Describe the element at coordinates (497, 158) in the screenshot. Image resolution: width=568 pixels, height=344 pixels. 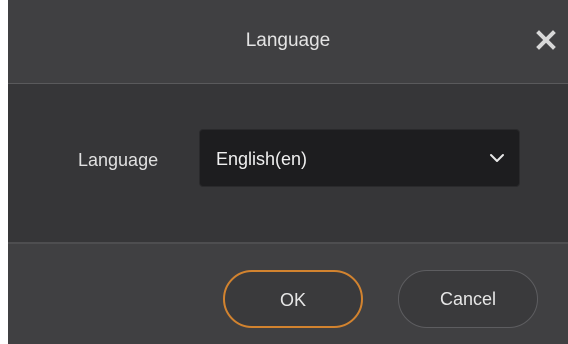
I see `chevron-down-icon` at that location.